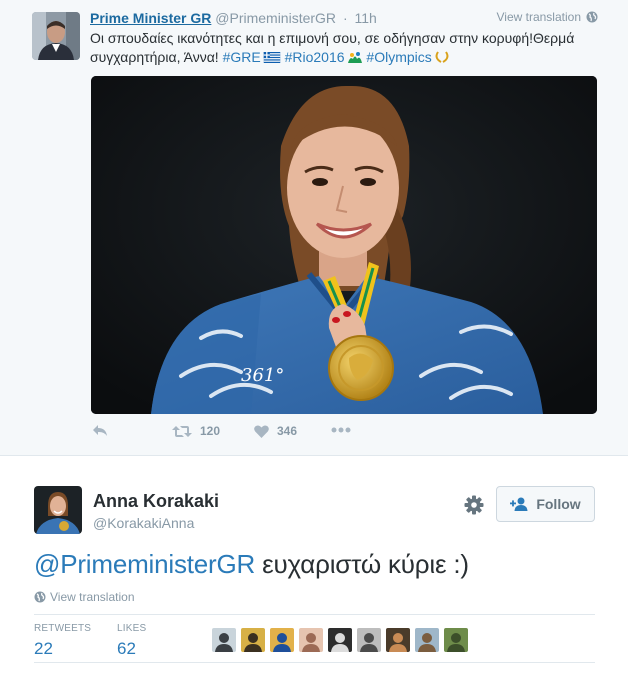 This screenshot has width=628, height=675. I want to click on more-button, so click(341, 430).